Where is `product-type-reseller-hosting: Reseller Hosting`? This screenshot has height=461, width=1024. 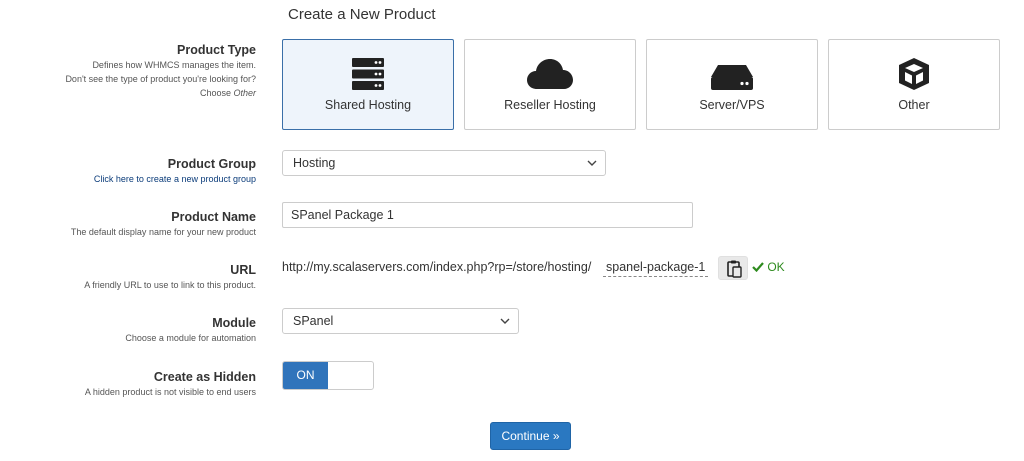 product-type-reseller-hosting: Reseller Hosting is located at coordinates (550, 84).